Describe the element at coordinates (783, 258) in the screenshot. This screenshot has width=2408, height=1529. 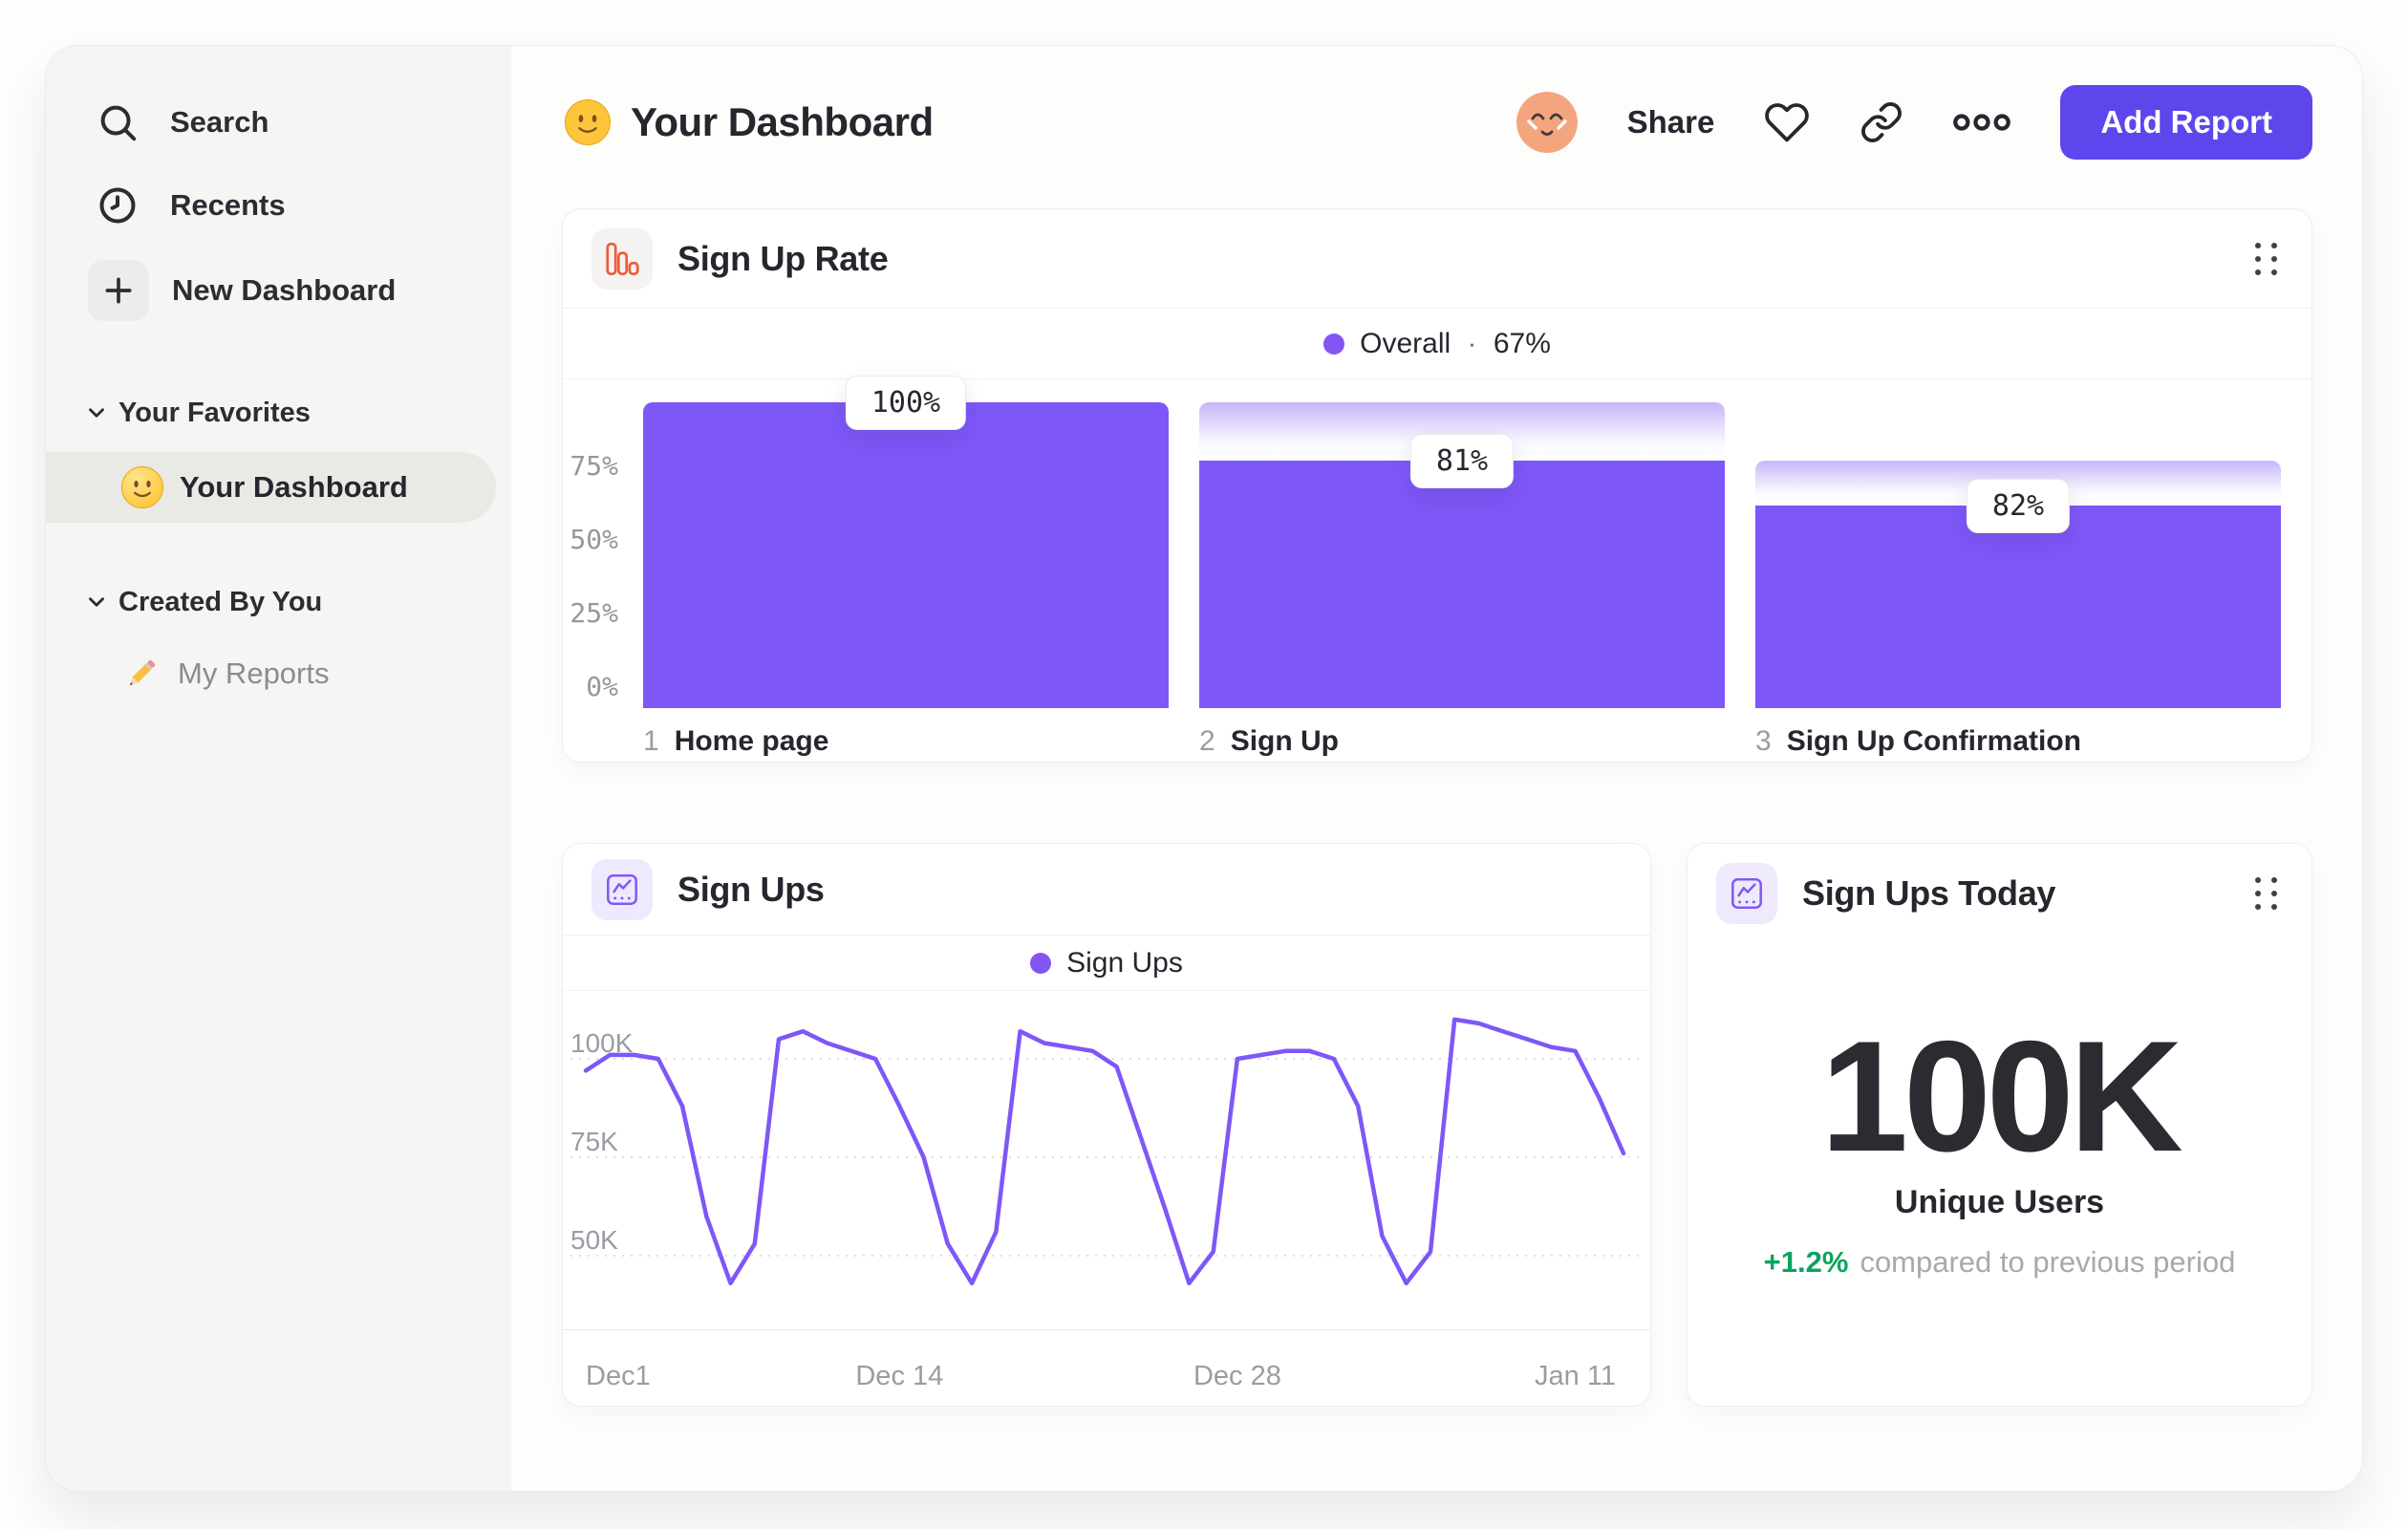
I see `card-title: Sign Up Rate` at that location.